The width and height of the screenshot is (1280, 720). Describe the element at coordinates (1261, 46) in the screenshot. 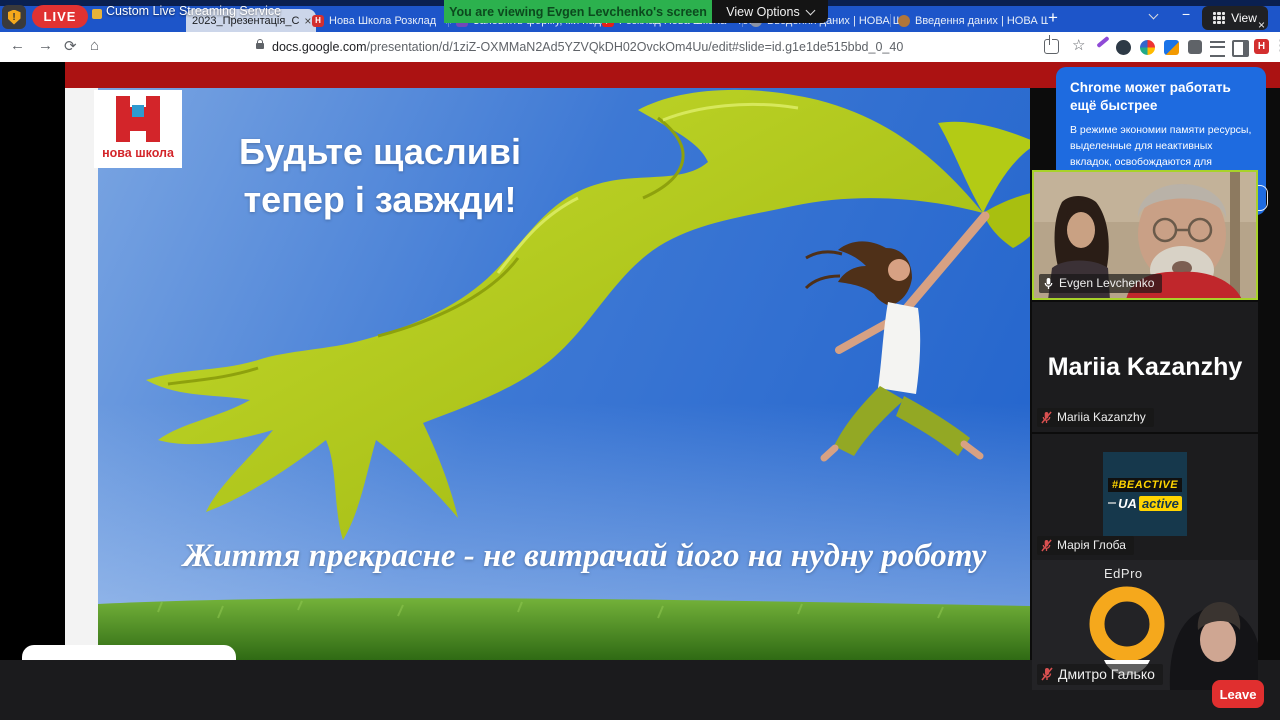

I see `nova-school-extension-icon: Н` at that location.